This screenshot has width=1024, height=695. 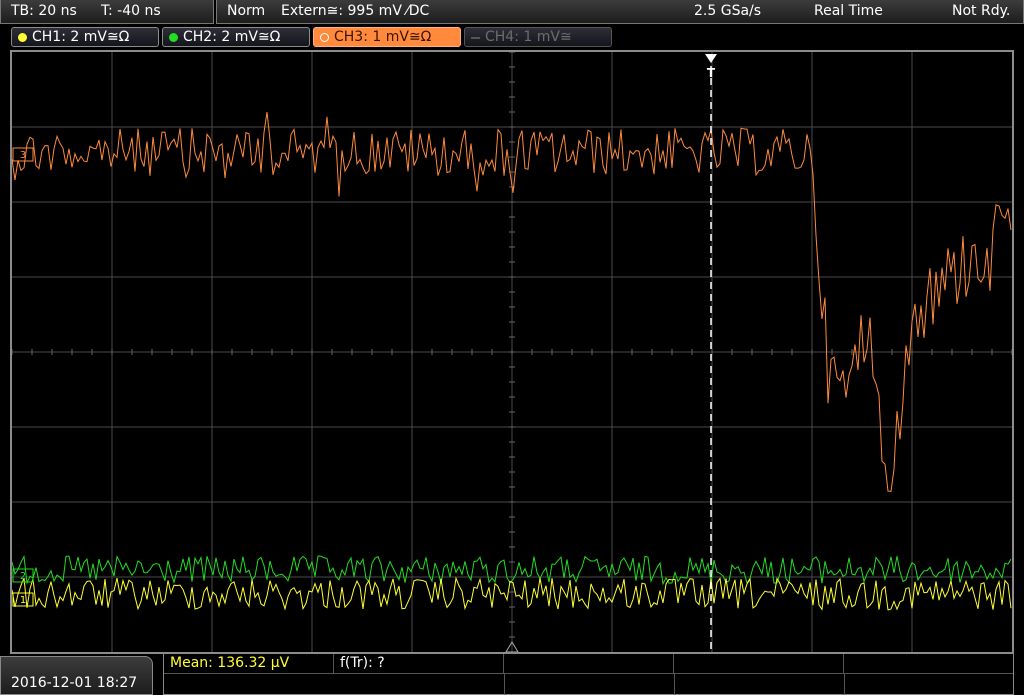 What do you see at coordinates (131, 11) in the screenshot?
I see `trigger-time-readout: T: -40 ns` at bounding box center [131, 11].